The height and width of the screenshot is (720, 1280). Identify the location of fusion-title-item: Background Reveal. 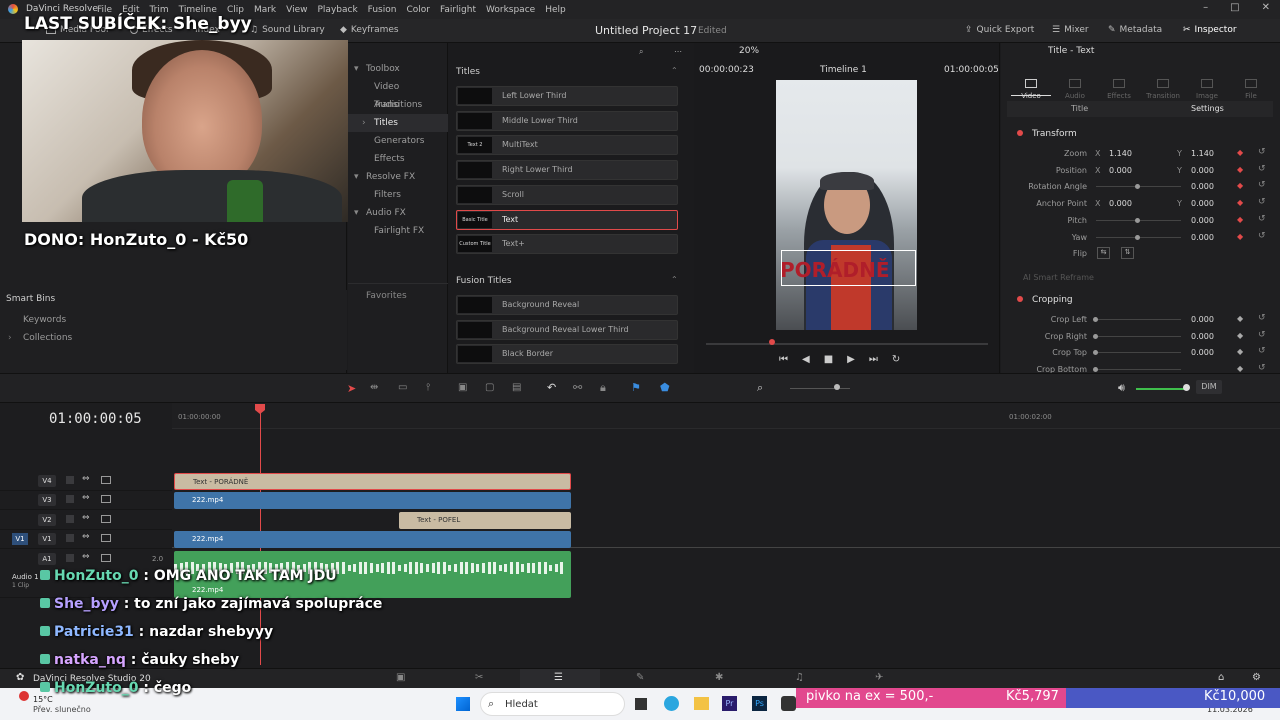
(567, 305).